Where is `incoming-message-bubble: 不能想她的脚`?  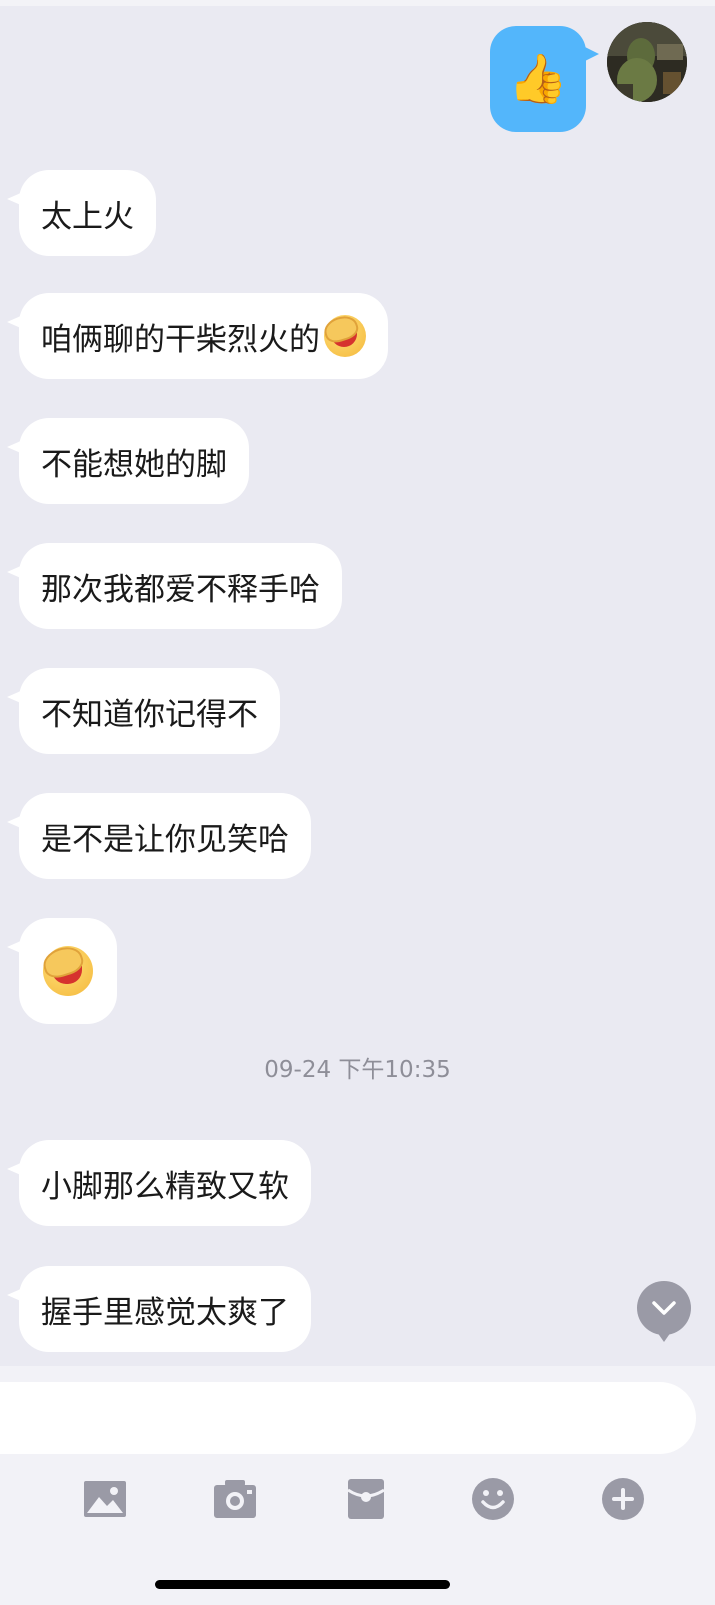
incoming-message-bubble: 不能想她的脚 is located at coordinates (128, 461).